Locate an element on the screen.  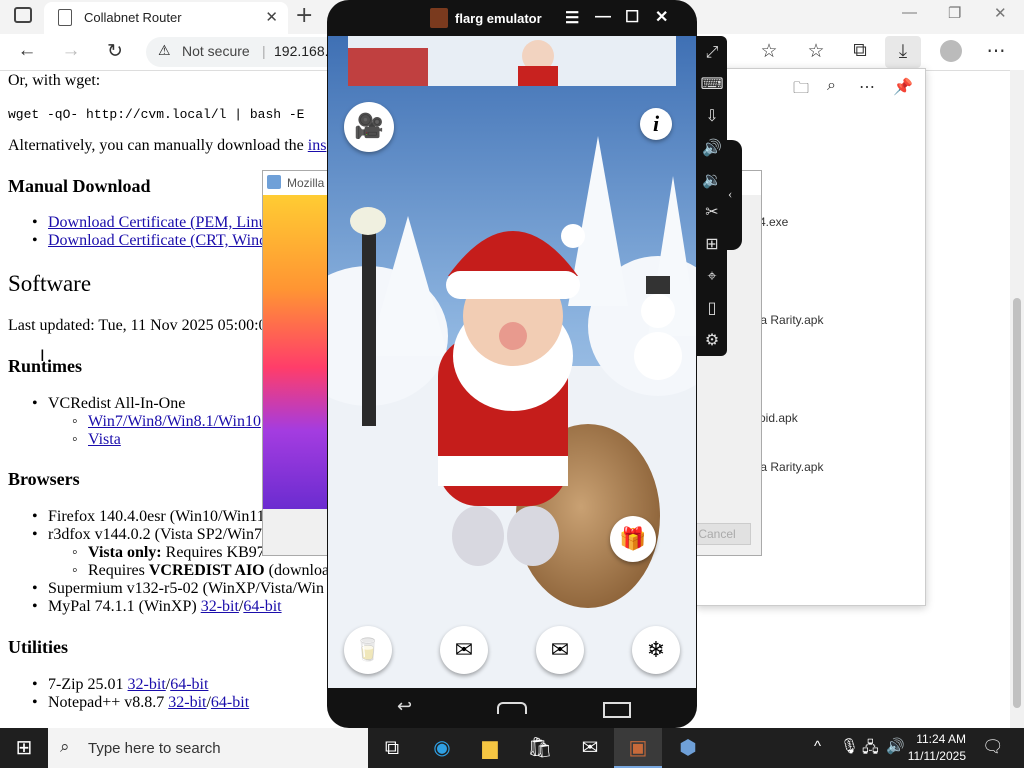
list-item: Win7/Win8/Win8.1/Win10 is located at coordinates (166, 422).